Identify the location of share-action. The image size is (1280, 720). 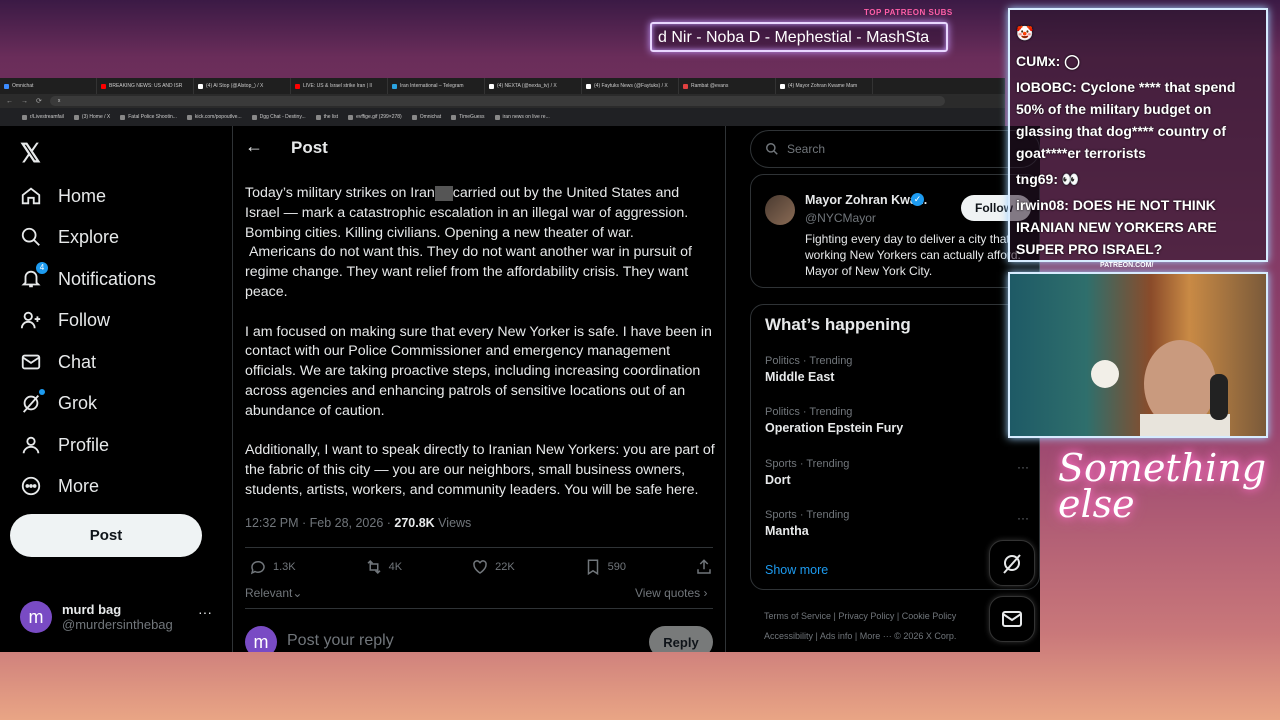
(704, 567).